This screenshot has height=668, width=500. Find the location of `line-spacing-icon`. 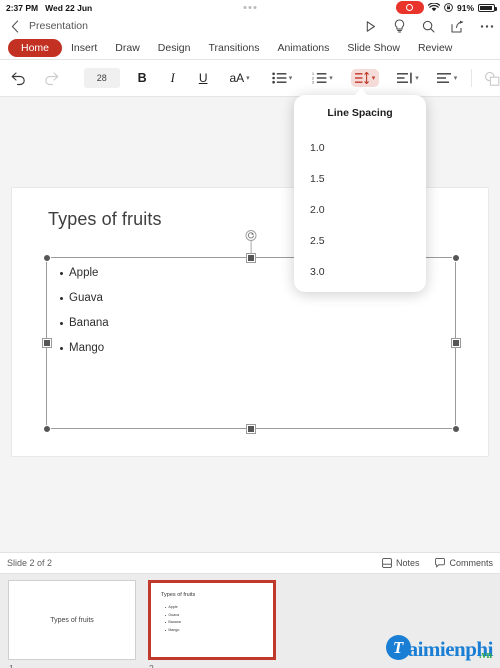

line-spacing-icon is located at coordinates (362, 78).